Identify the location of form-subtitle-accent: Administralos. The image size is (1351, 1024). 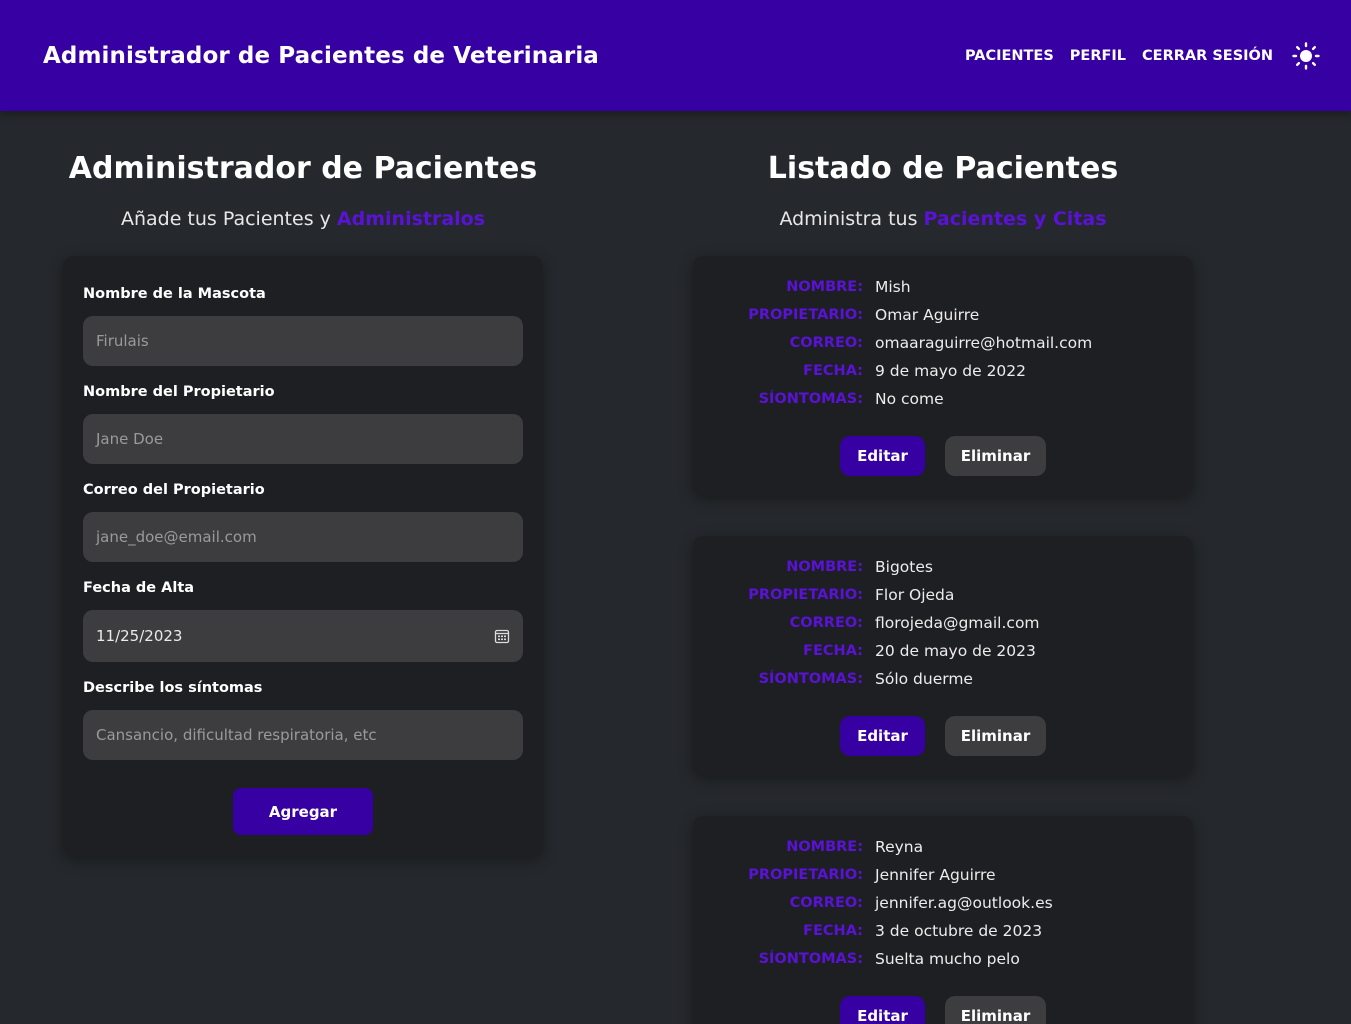
(411, 219).